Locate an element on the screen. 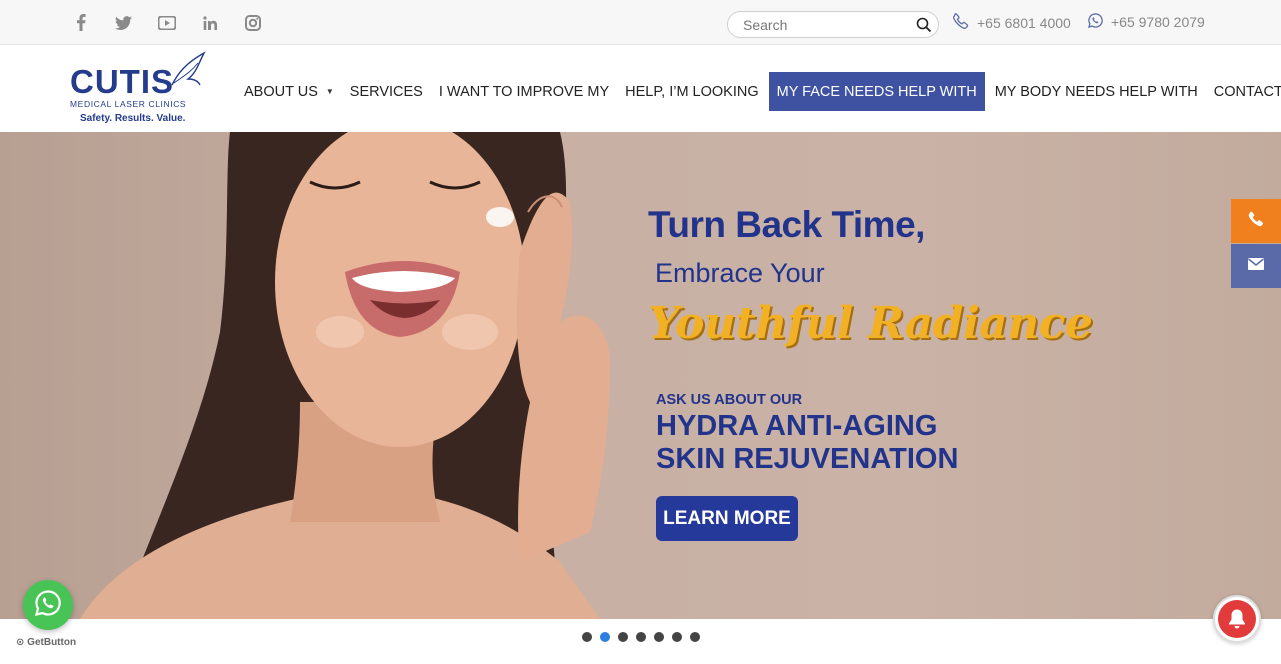 The image size is (1281, 664). getbutton-logo-icon: ⊙ is located at coordinates (20, 642).